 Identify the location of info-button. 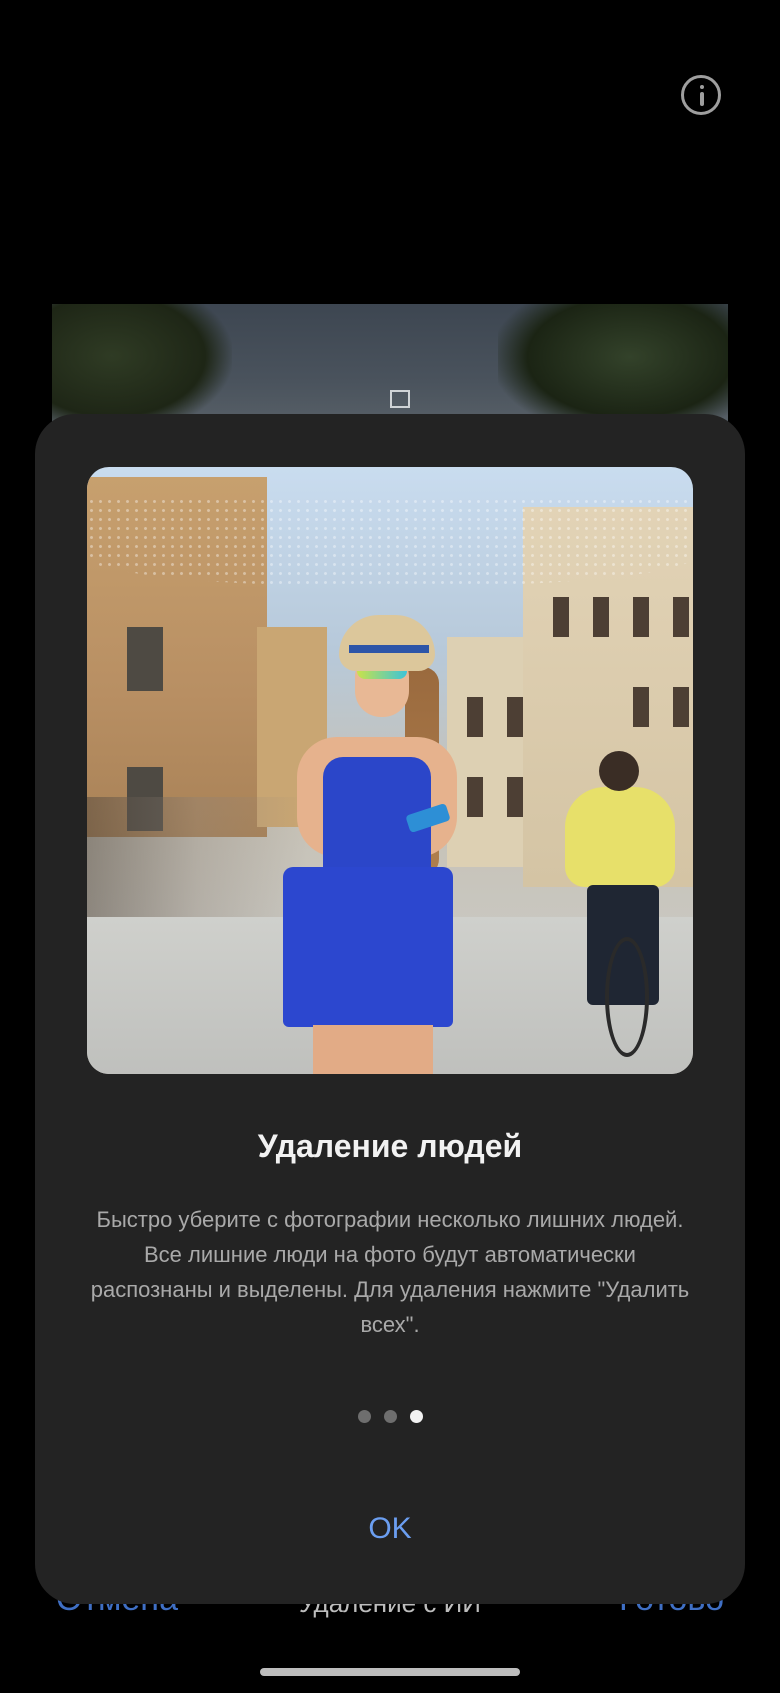
(701, 95).